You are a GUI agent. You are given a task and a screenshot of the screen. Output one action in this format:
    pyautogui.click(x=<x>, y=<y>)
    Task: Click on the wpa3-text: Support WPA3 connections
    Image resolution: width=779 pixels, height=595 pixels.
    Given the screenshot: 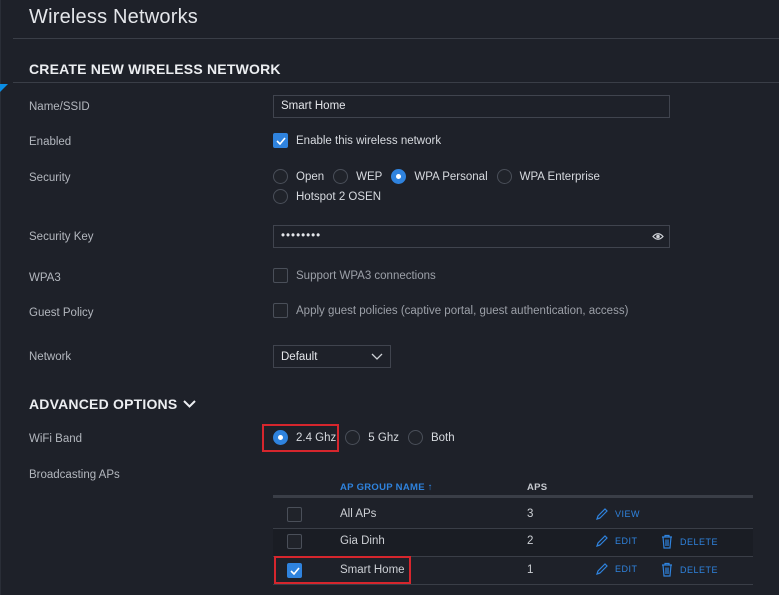 What is the action you would take?
    pyautogui.click(x=366, y=275)
    